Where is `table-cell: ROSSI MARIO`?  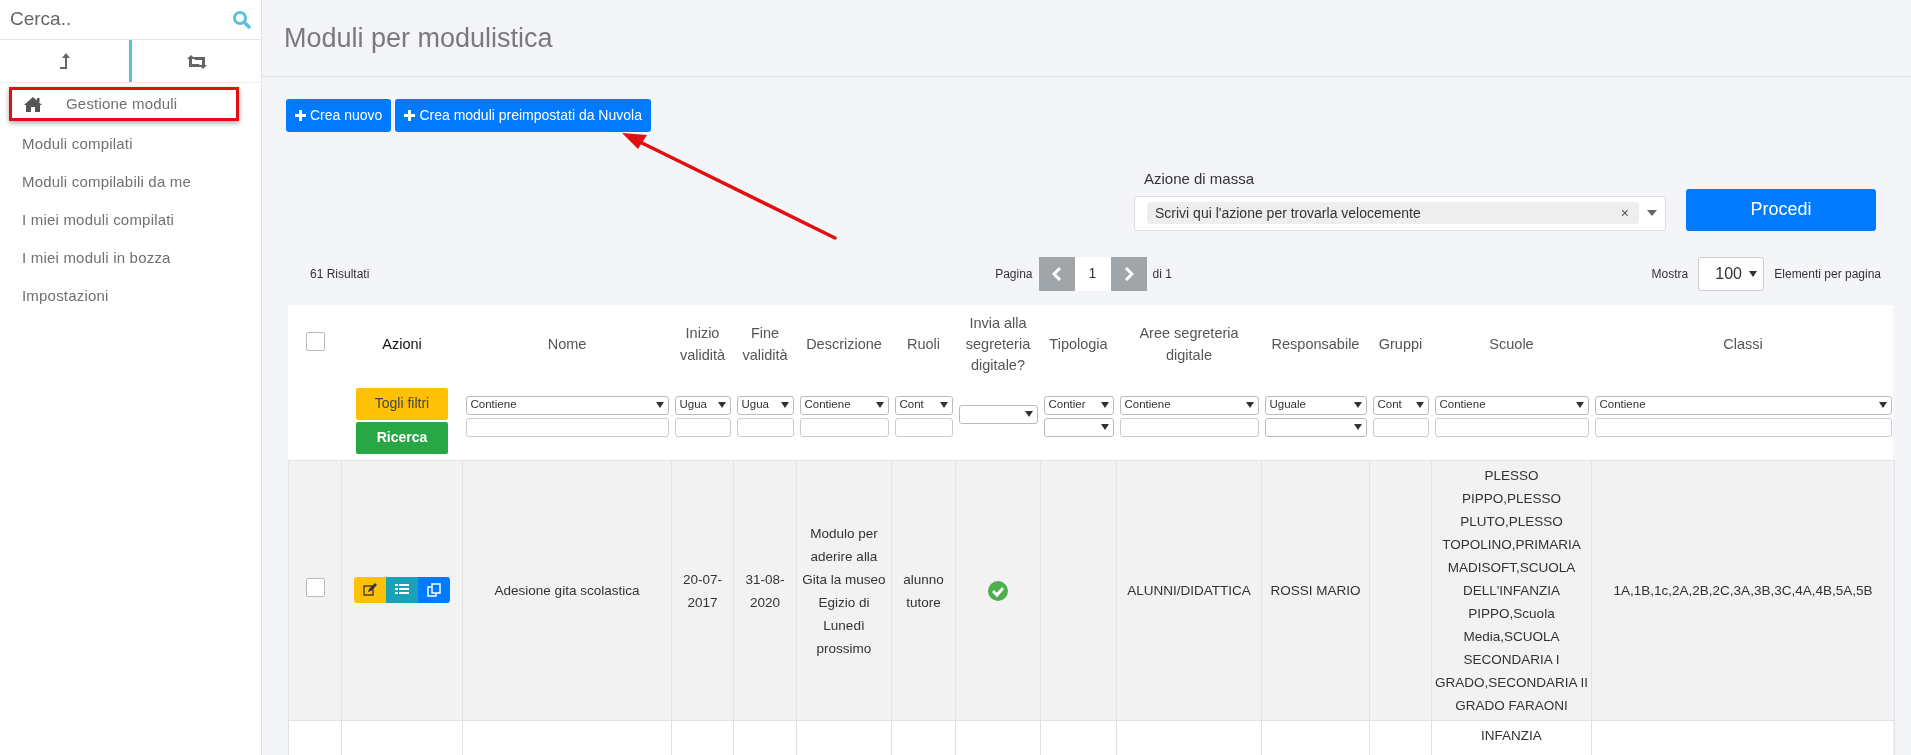 table-cell: ROSSI MARIO is located at coordinates (1315, 590).